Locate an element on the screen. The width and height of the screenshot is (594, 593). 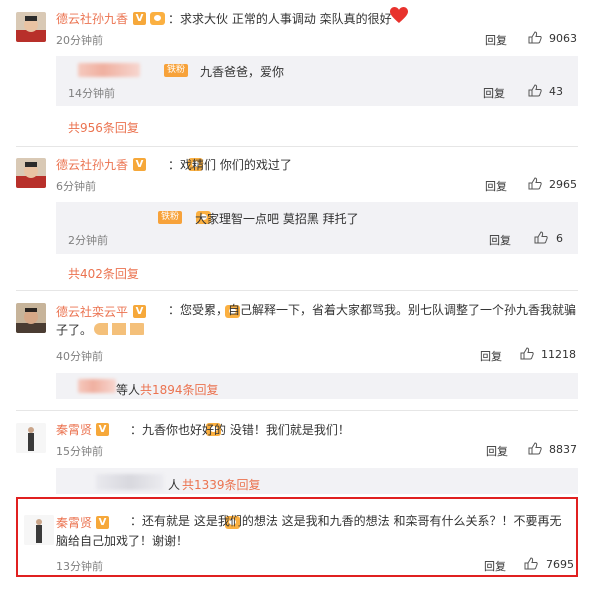
reply-prefix: 等人 is located at coordinates (128, 390).